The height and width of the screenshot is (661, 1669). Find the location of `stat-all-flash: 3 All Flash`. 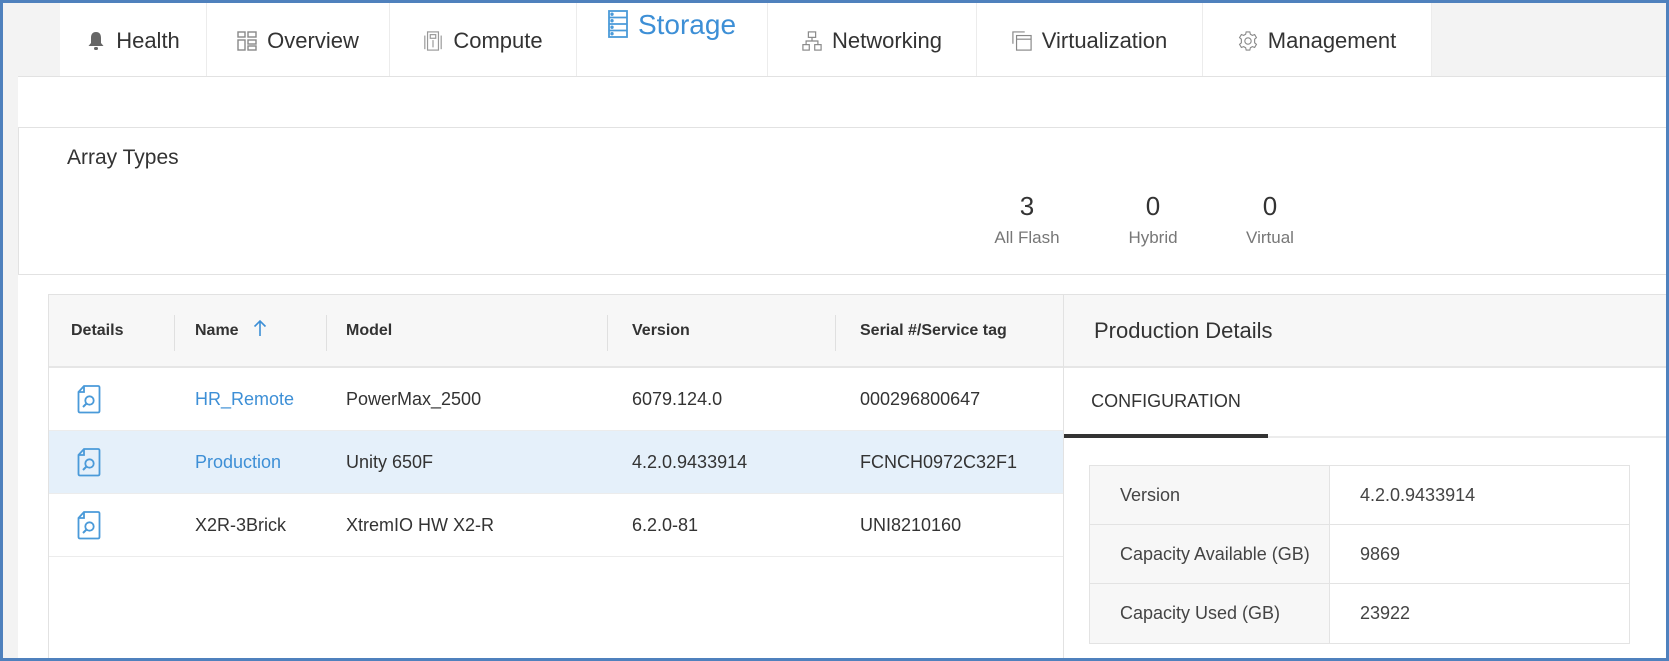

stat-all-flash: 3 All Flash is located at coordinates (1027, 219).